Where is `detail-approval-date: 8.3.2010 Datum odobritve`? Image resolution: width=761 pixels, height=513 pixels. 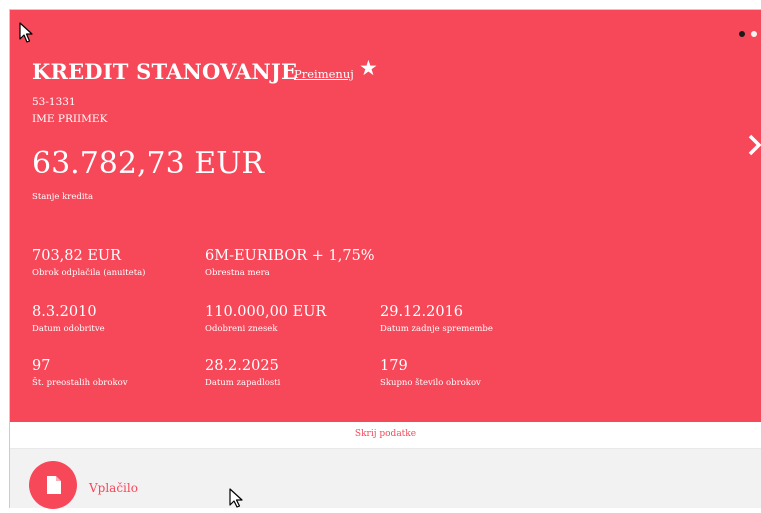 detail-approval-date: 8.3.2010 Datum odobritve is located at coordinates (68, 319).